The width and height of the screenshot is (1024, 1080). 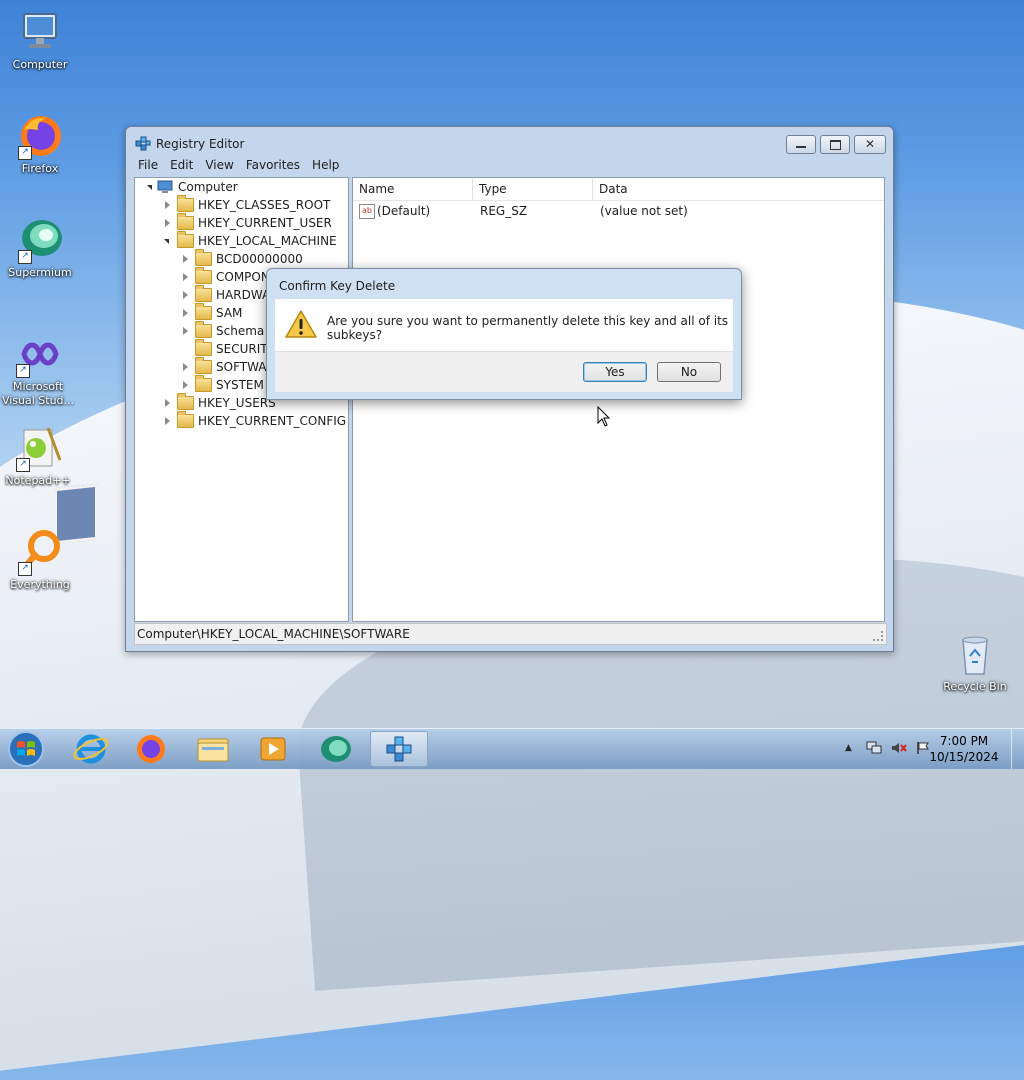 What do you see at coordinates (272, 421) in the screenshot?
I see `tree-label: HKEY_CURRENT_CONFIG` at bounding box center [272, 421].